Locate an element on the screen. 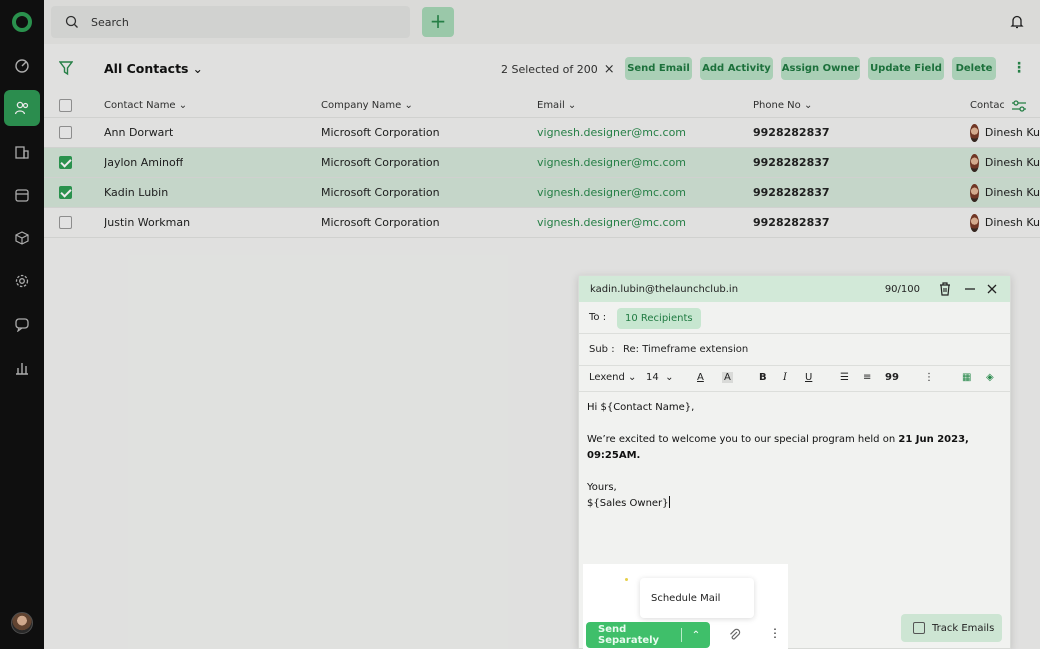 The image size is (1040, 649). search-input: Search is located at coordinates (230, 22).